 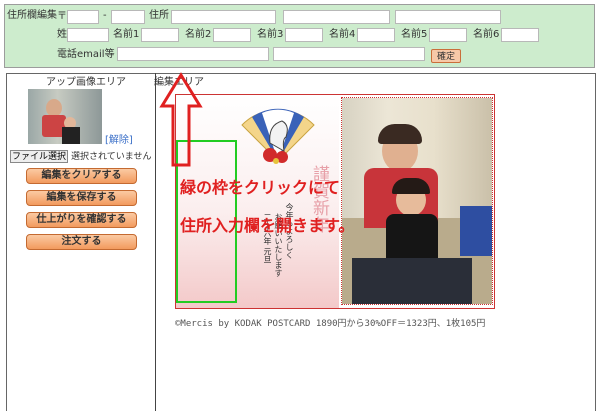 I want to click on confirm-button: 確定, so click(x=446, y=56).